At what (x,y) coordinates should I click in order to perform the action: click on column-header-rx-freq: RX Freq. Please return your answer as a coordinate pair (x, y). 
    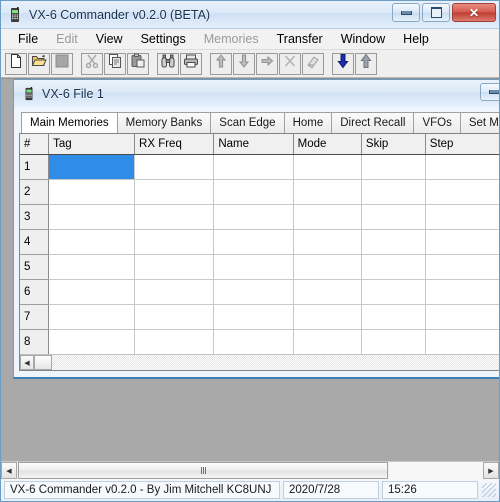
    Looking at the image, I should click on (174, 144).